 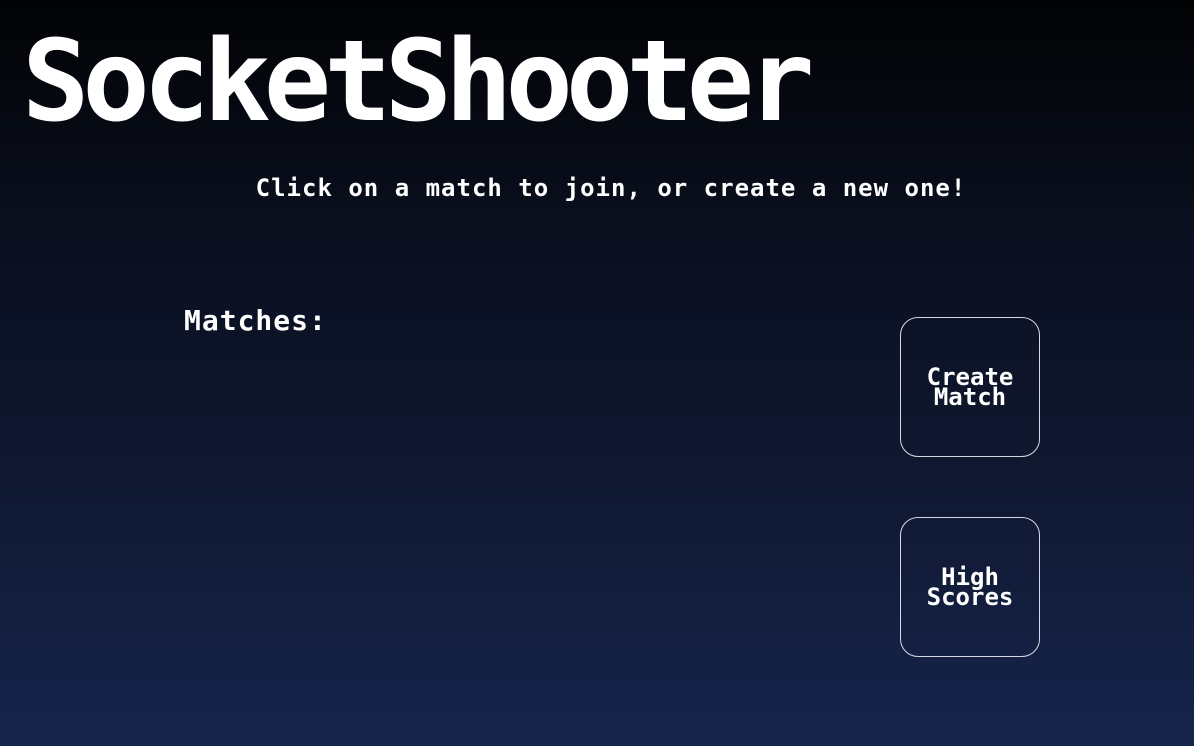 What do you see at coordinates (418, 82) in the screenshot?
I see `game-title: SocketShooter` at bounding box center [418, 82].